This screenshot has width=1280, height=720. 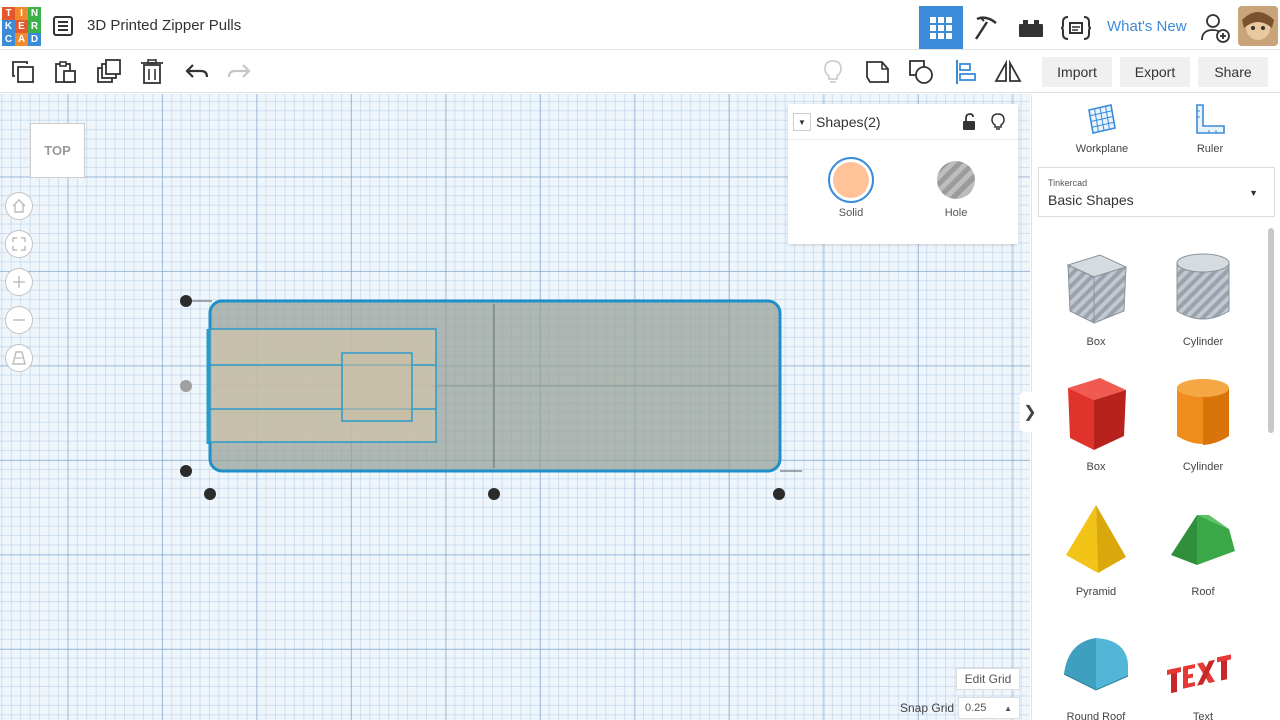 I want to click on align-icon, so click(x=966, y=72).